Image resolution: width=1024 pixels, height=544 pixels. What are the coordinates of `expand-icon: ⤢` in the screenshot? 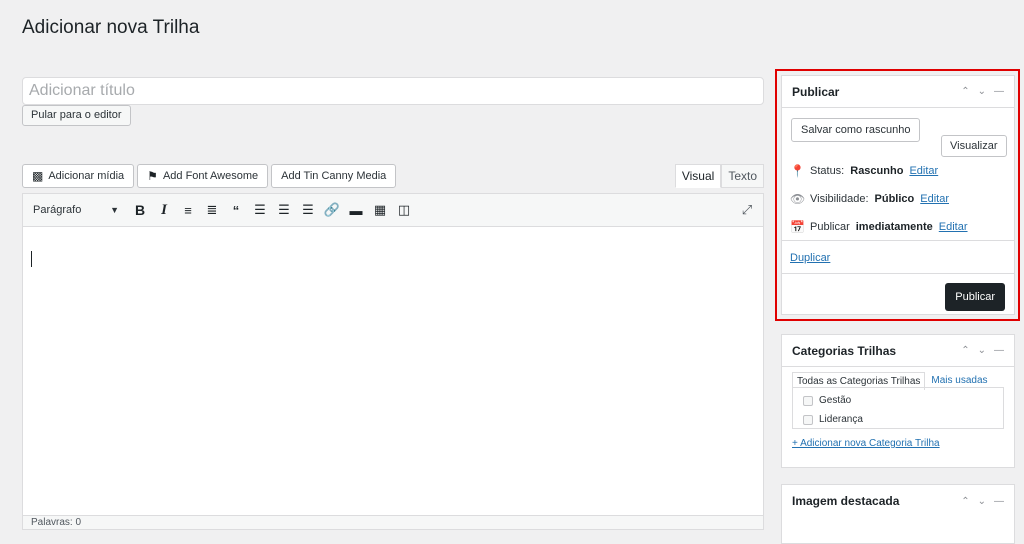 It's located at (747, 210).